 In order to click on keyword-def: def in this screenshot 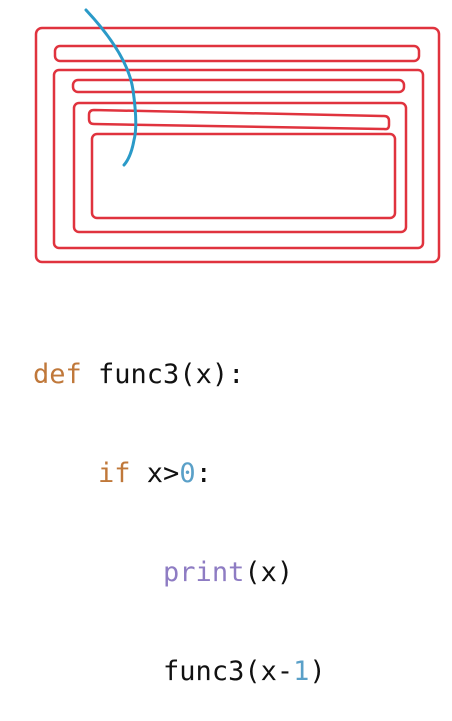, I will do `click(57, 374)`.